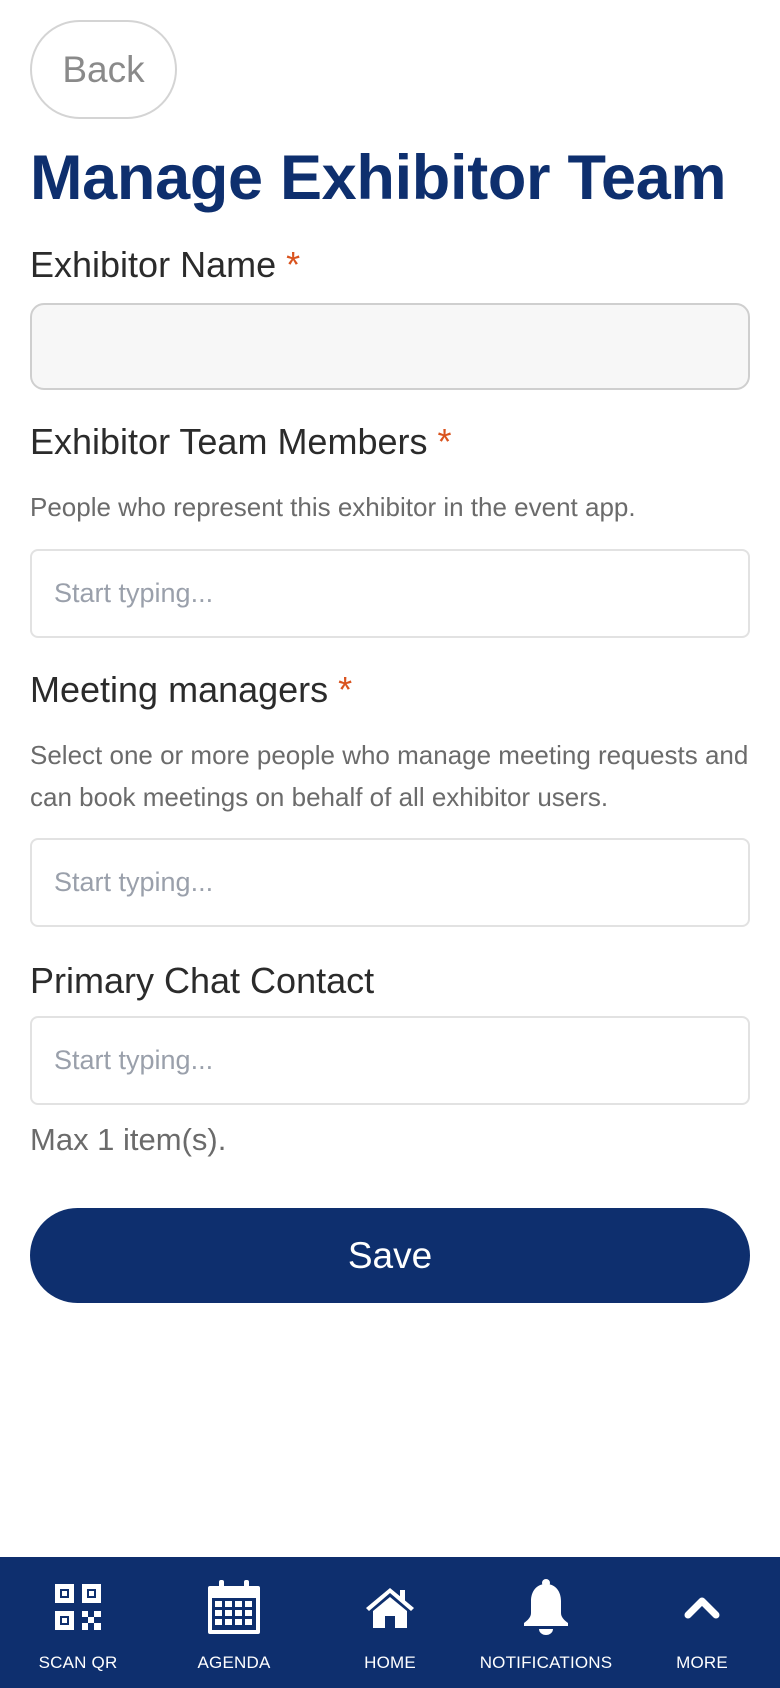  What do you see at coordinates (234, 1662) in the screenshot?
I see `nav-label-agenda: AGENDA` at bounding box center [234, 1662].